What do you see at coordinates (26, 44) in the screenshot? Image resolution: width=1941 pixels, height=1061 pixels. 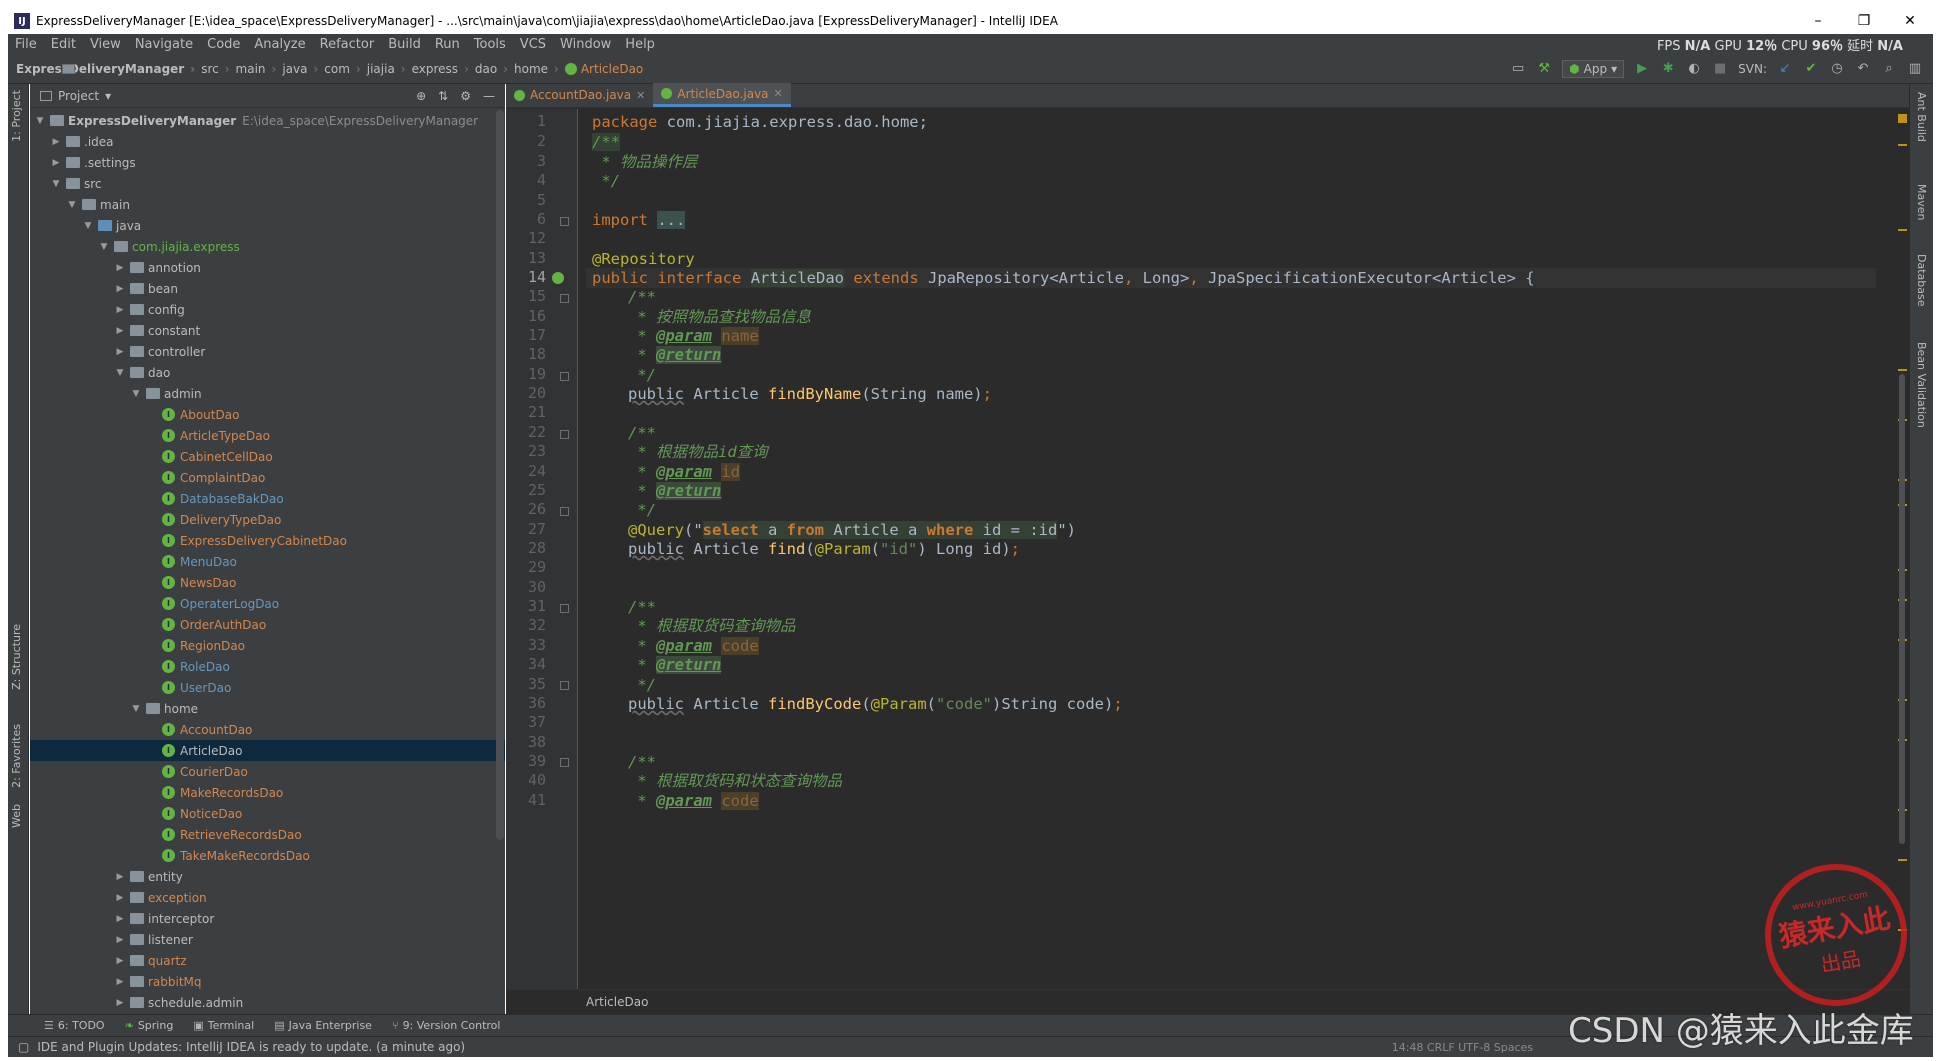 I see `menu-file: File` at bounding box center [26, 44].